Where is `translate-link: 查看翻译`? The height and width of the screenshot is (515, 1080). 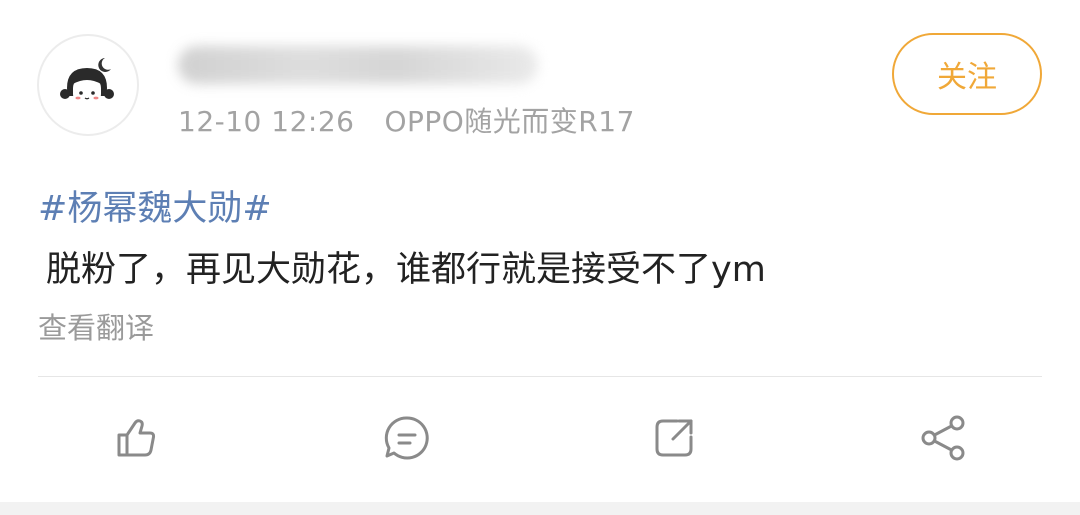
translate-link: 查看翻译 is located at coordinates (96, 326).